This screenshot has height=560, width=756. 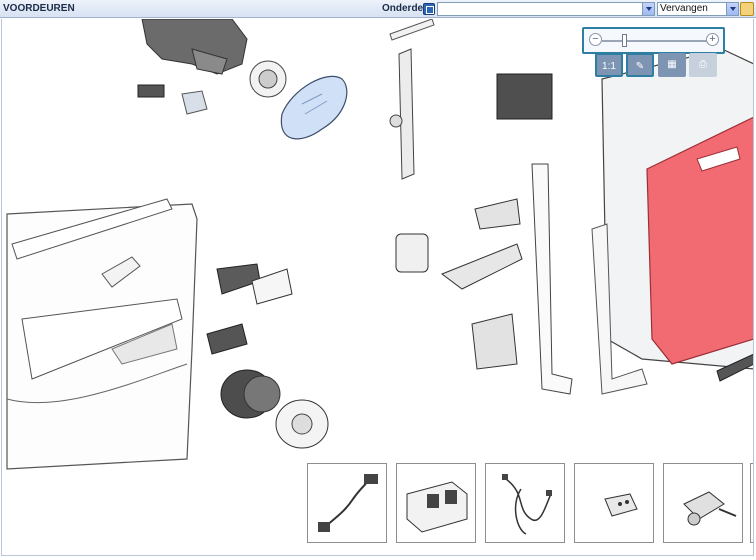 What do you see at coordinates (481, 266) in the screenshot?
I see `door-check-strap` at bounding box center [481, 266].